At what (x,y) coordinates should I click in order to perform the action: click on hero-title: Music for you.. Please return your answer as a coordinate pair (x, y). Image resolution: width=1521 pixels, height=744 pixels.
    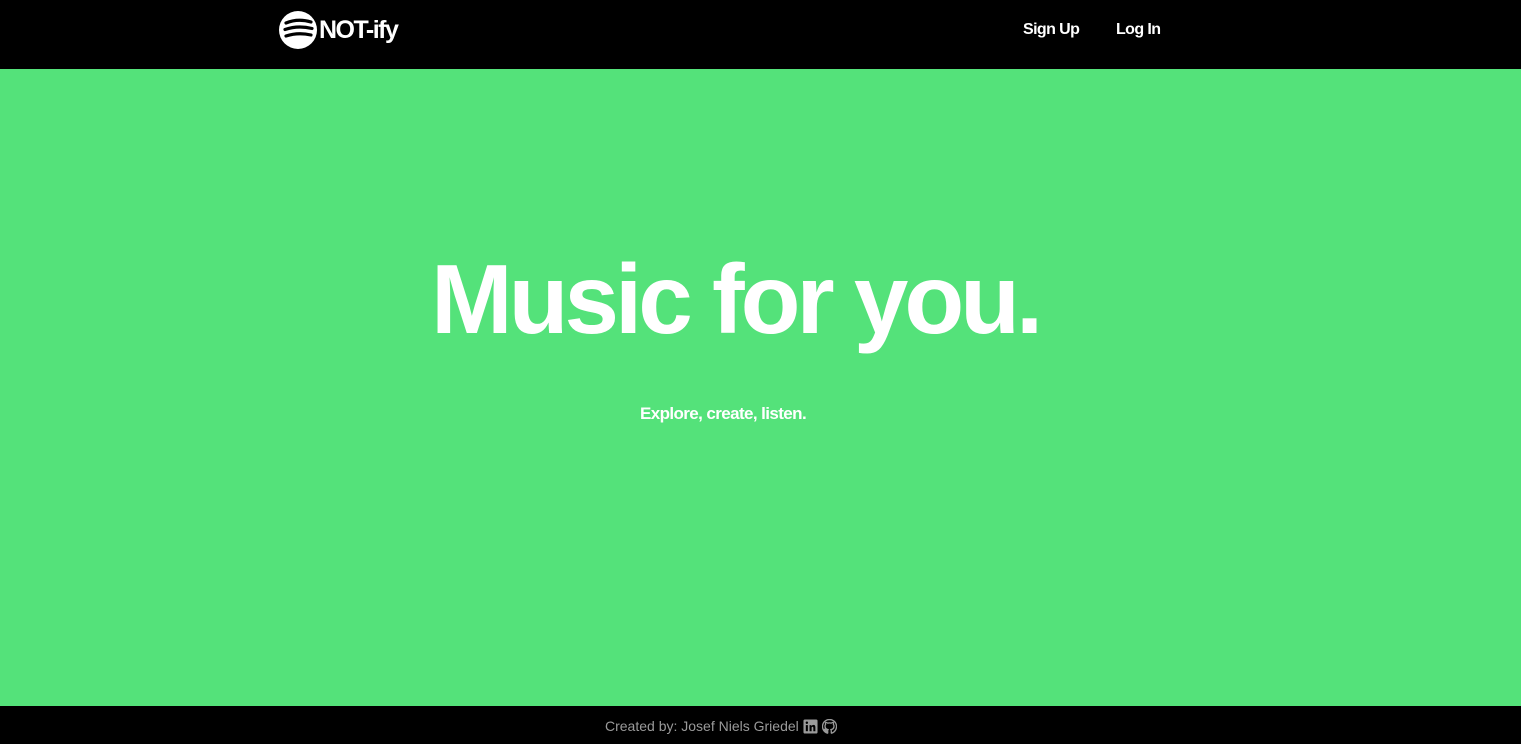
    Looking at the image, I should click on (737, 299).